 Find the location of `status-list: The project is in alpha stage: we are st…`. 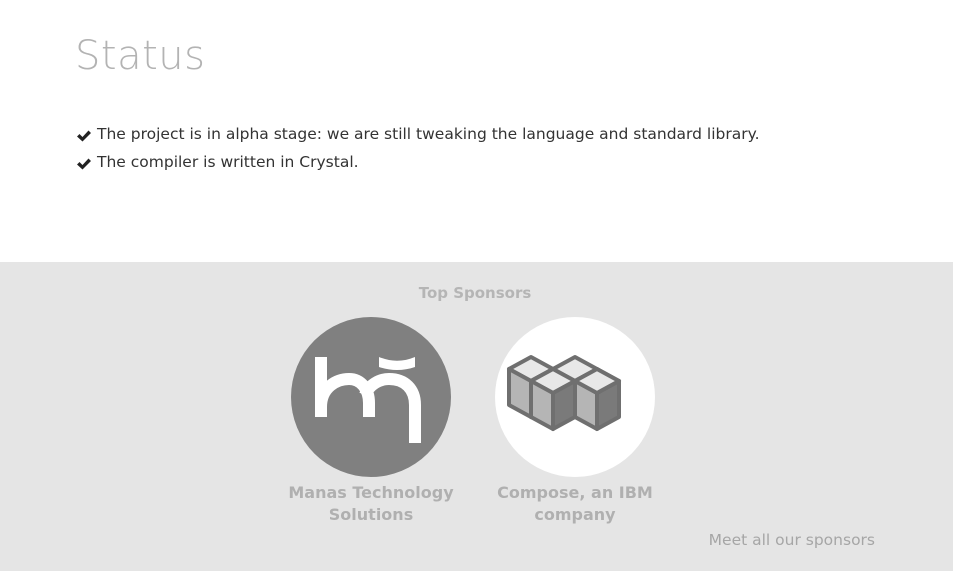

status-list: The project is in alpha stage: we are st… is located at coordinates (418, 148).